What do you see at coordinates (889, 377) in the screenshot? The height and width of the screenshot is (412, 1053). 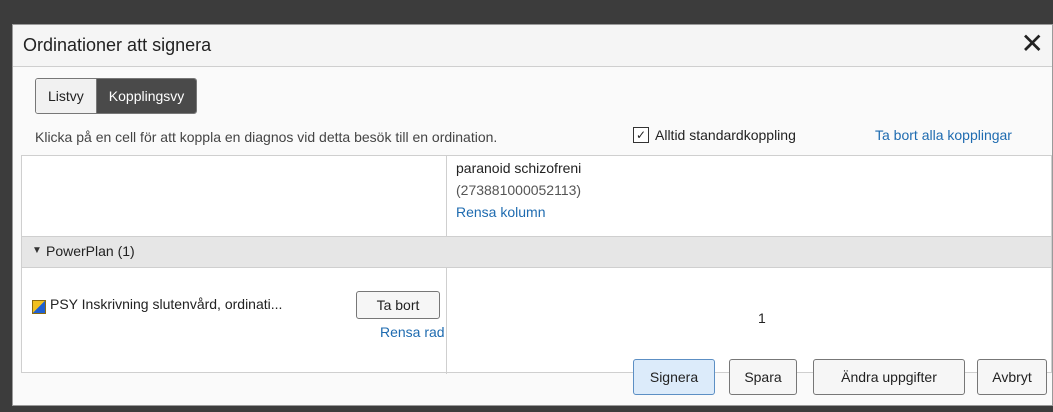 I see `edit-details-button: Ändra uppgifter` at bounding box center [889, 377].